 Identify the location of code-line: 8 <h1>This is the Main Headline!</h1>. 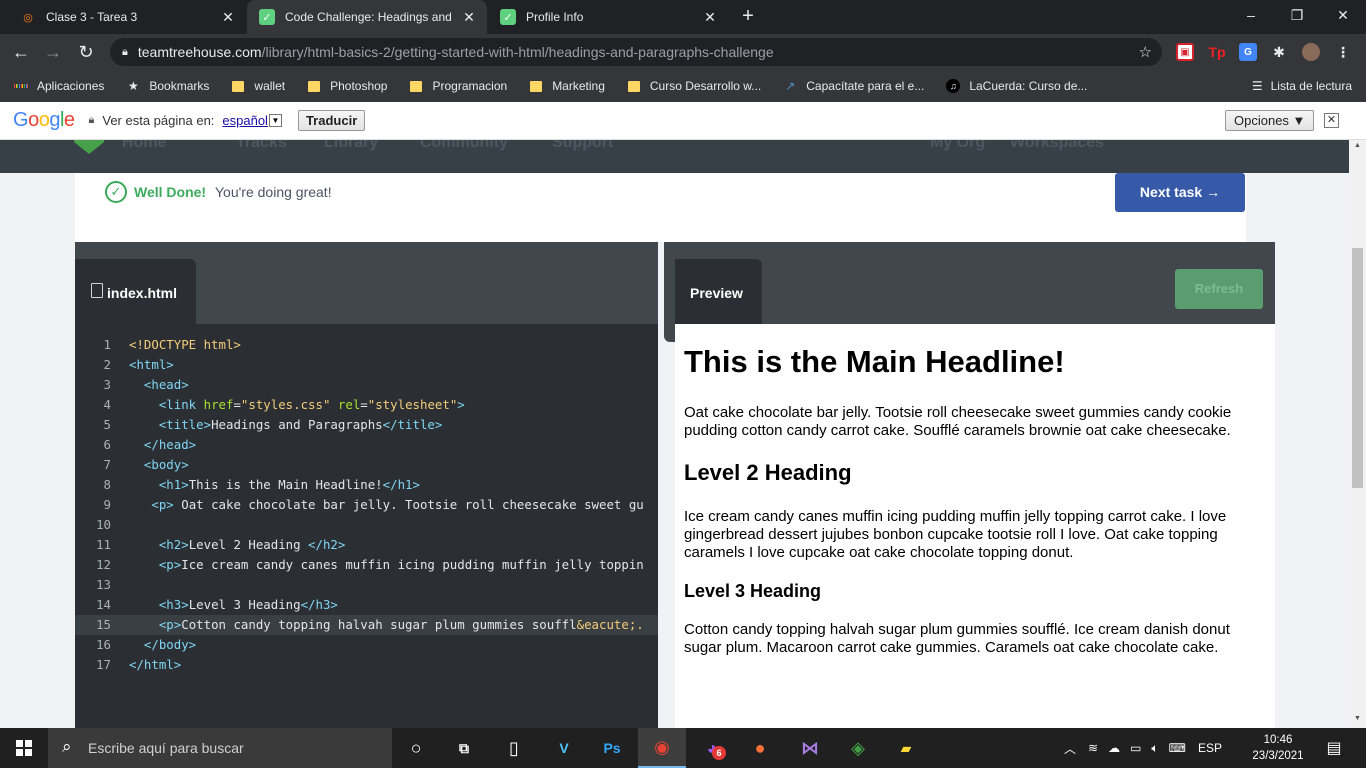
(261, 484).